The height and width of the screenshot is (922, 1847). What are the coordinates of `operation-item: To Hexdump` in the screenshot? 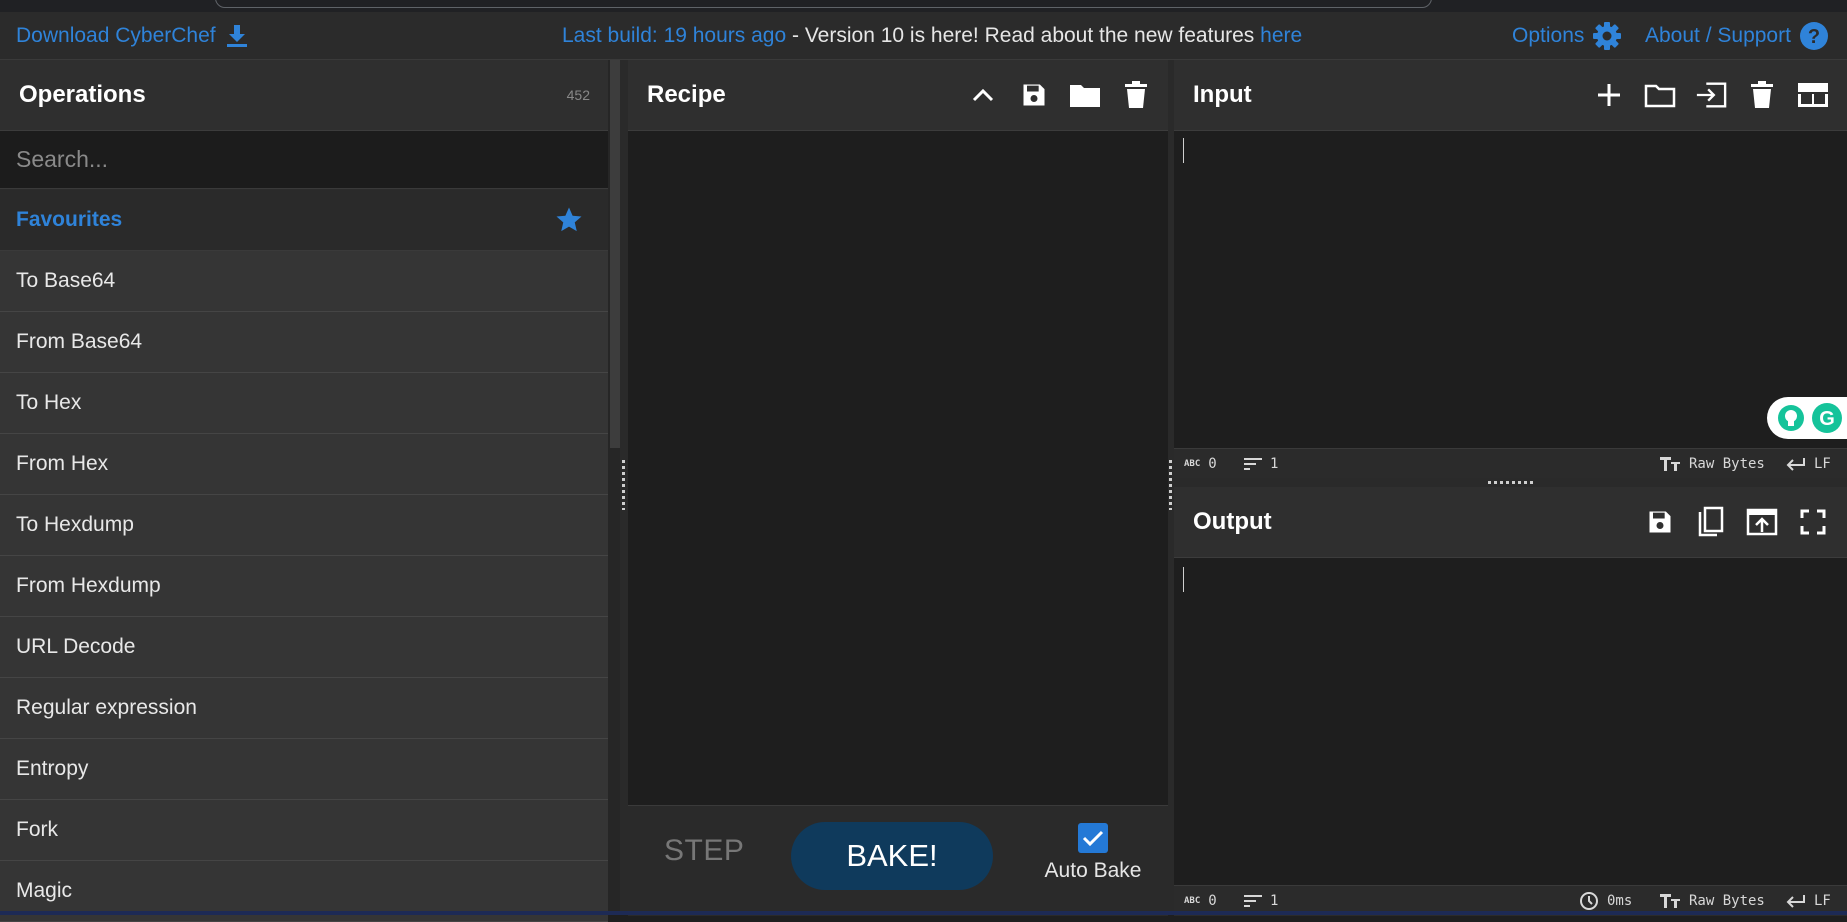 It's located at (304, 525).